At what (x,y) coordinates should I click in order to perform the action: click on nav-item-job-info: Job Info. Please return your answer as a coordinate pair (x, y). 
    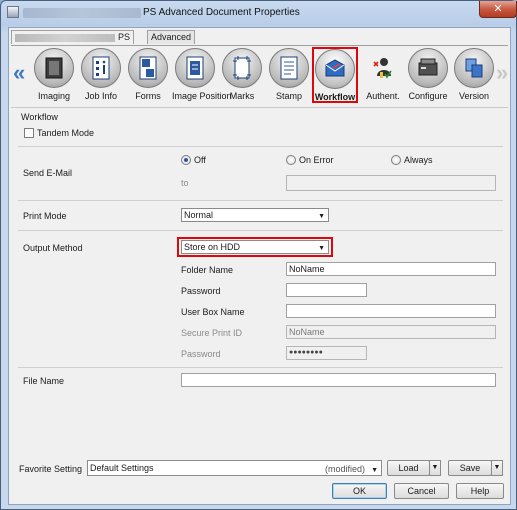
    Looking at the image, I should click on (101, 76).